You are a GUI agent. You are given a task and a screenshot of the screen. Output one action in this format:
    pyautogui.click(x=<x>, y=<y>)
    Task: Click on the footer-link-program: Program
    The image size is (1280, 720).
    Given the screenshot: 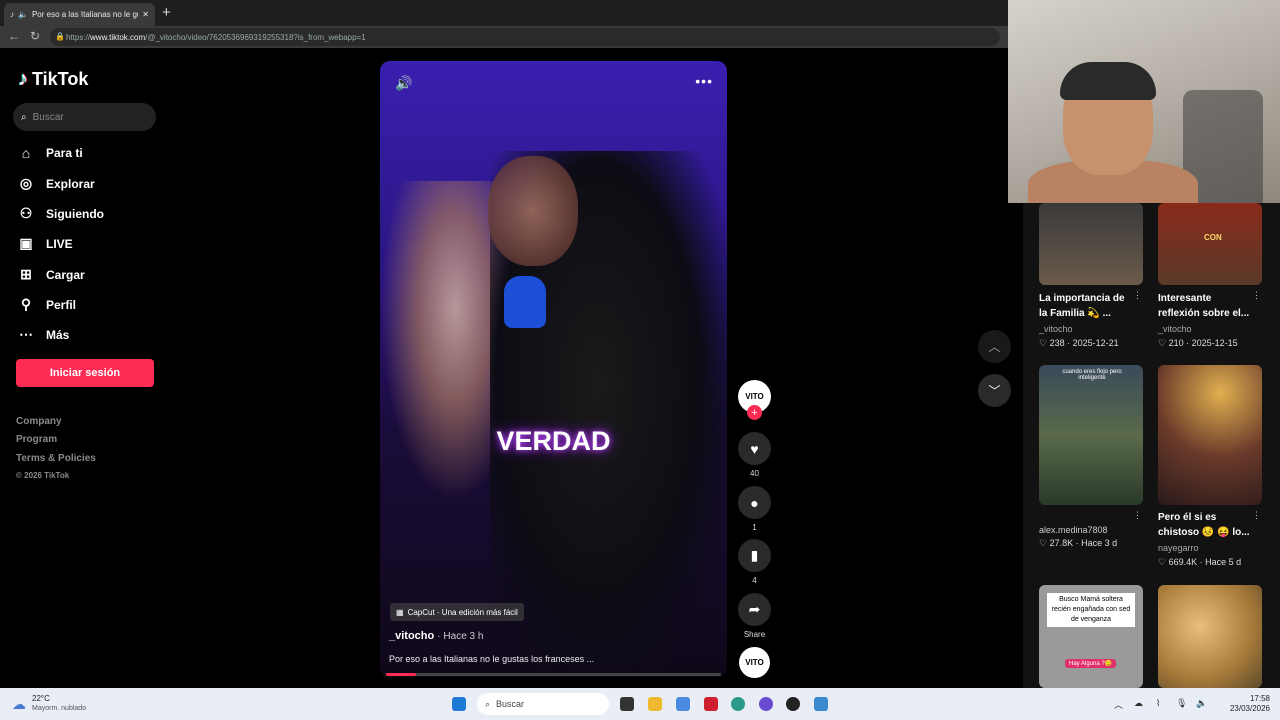 What is the action you would take?
    pyautogui.click(x=36, y=439)
    